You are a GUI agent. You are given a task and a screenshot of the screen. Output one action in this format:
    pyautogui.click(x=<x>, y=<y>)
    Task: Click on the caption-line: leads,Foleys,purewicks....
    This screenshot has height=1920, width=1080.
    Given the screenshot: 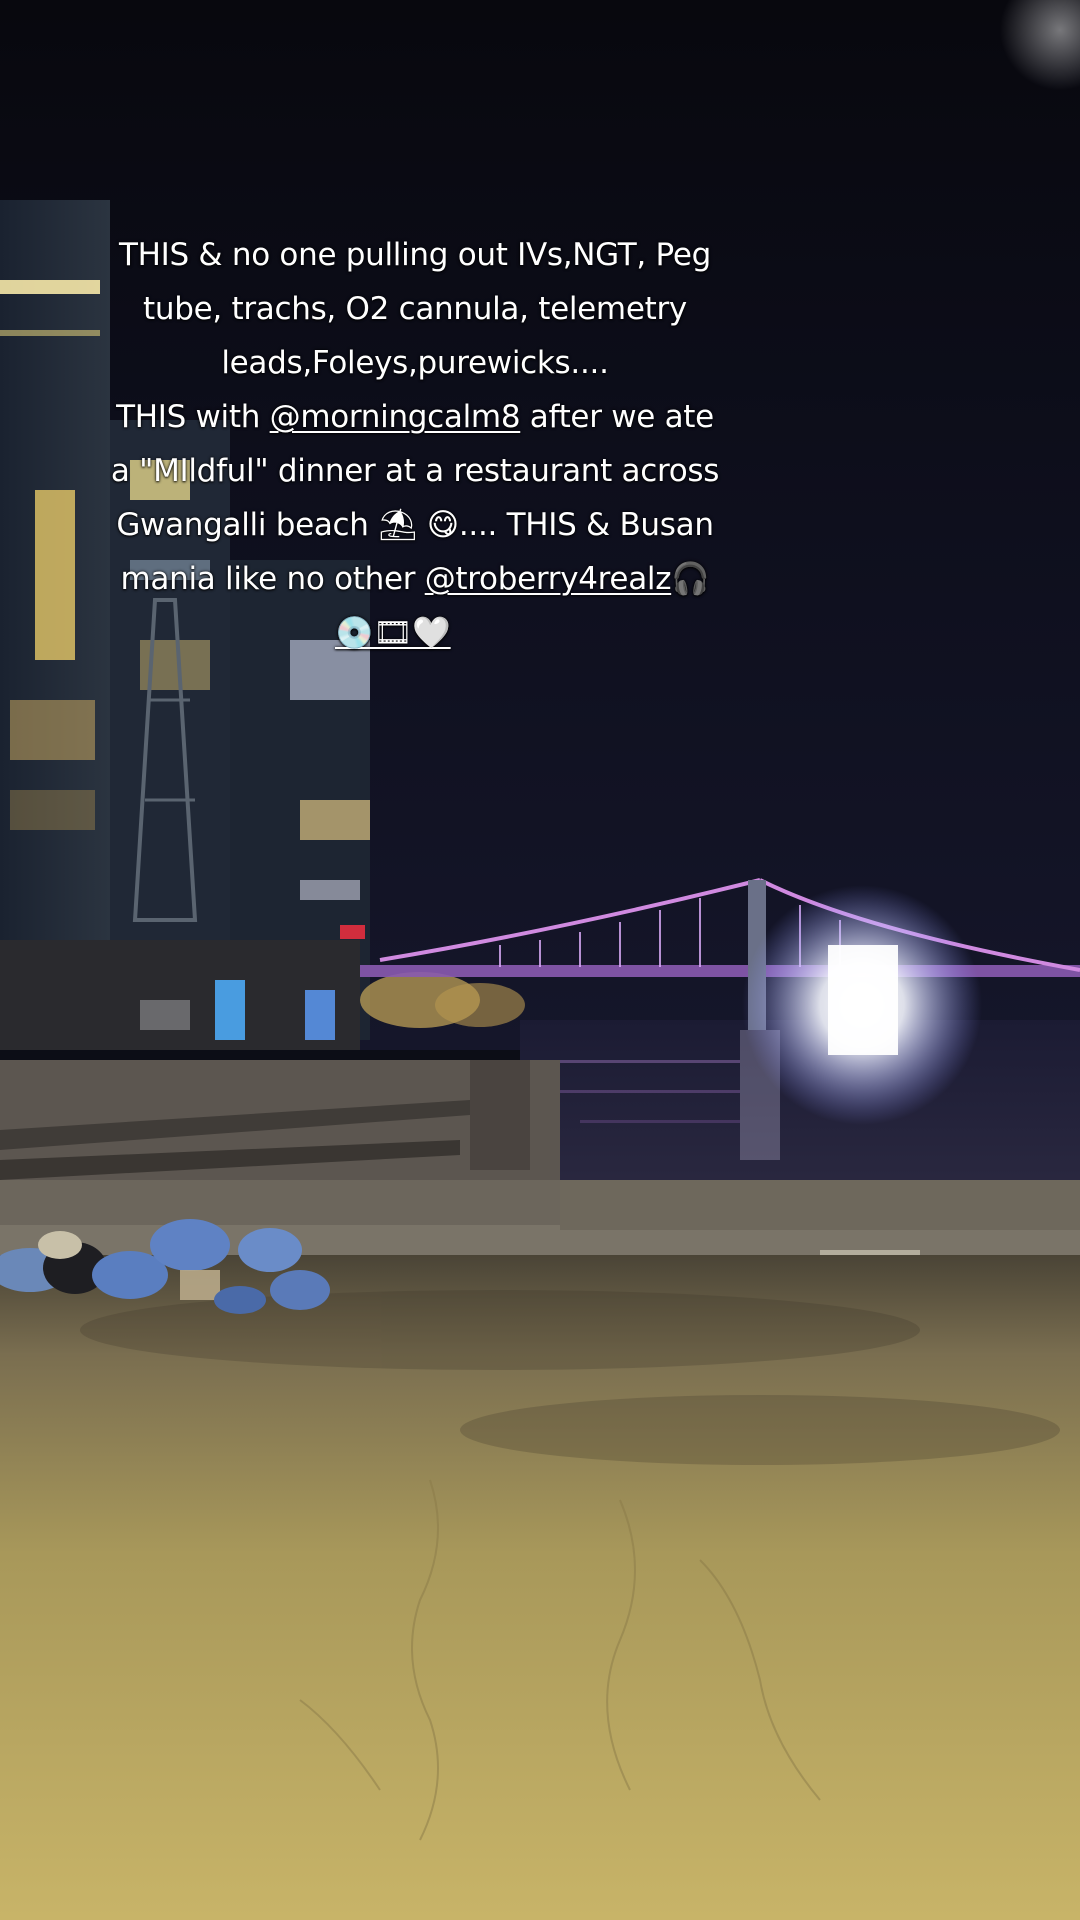 What is the action you would take?
    pyautogui.click(x=415, y=363)
    